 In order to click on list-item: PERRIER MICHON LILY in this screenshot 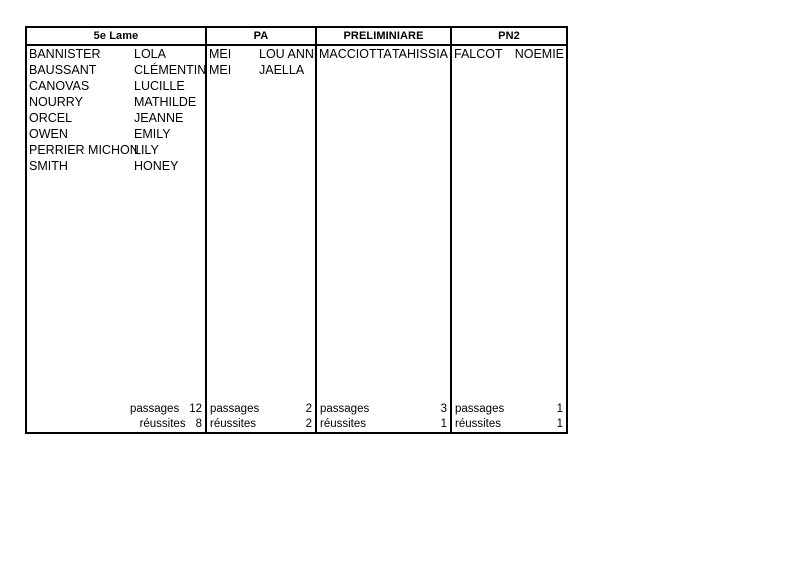, I will do `click(116, 150)`.